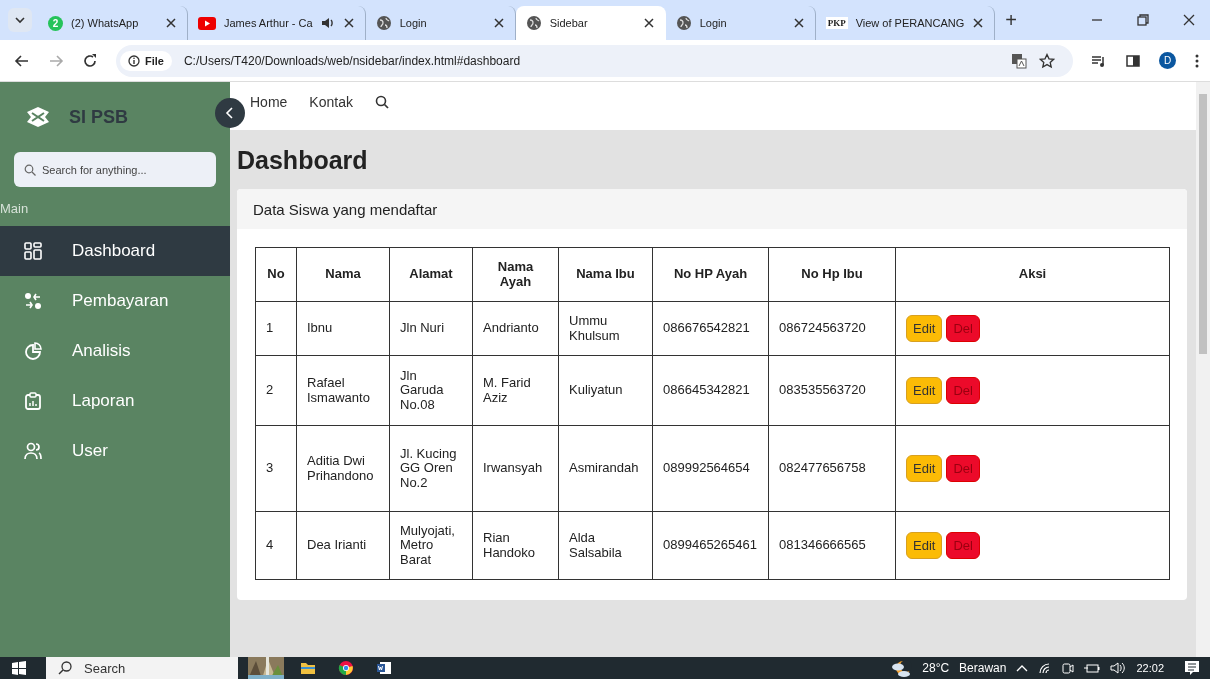  What do you see at coordinates (146, 60) in the screenshot?
I see `site-info-button: File` at bounding box center [146, 60].